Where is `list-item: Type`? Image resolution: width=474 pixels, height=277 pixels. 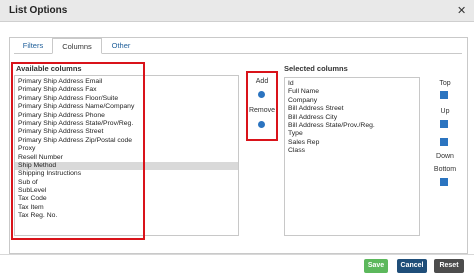 list-item: Type is located at coordinates (352, 134).